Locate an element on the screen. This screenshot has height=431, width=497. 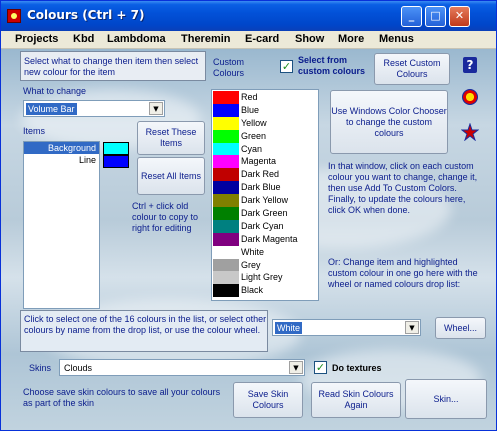
colour-name: Dark Magenta is located at coordinates (269, 238).